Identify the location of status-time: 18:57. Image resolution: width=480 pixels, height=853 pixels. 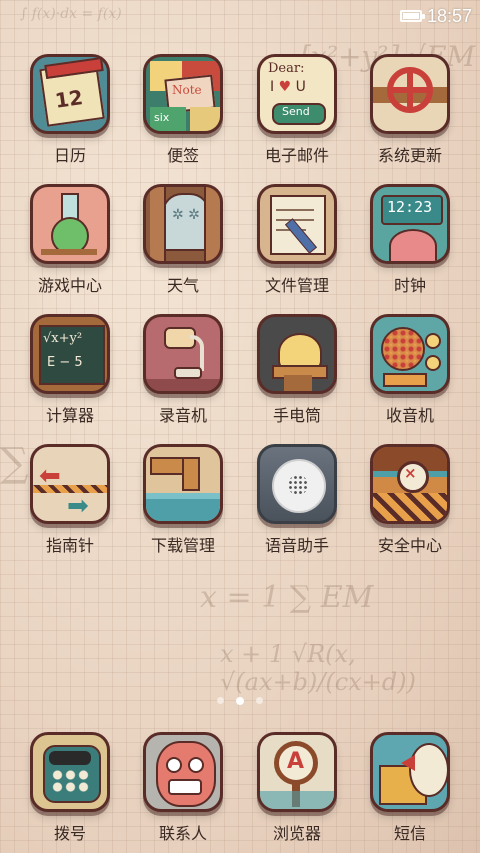
(449, 16).